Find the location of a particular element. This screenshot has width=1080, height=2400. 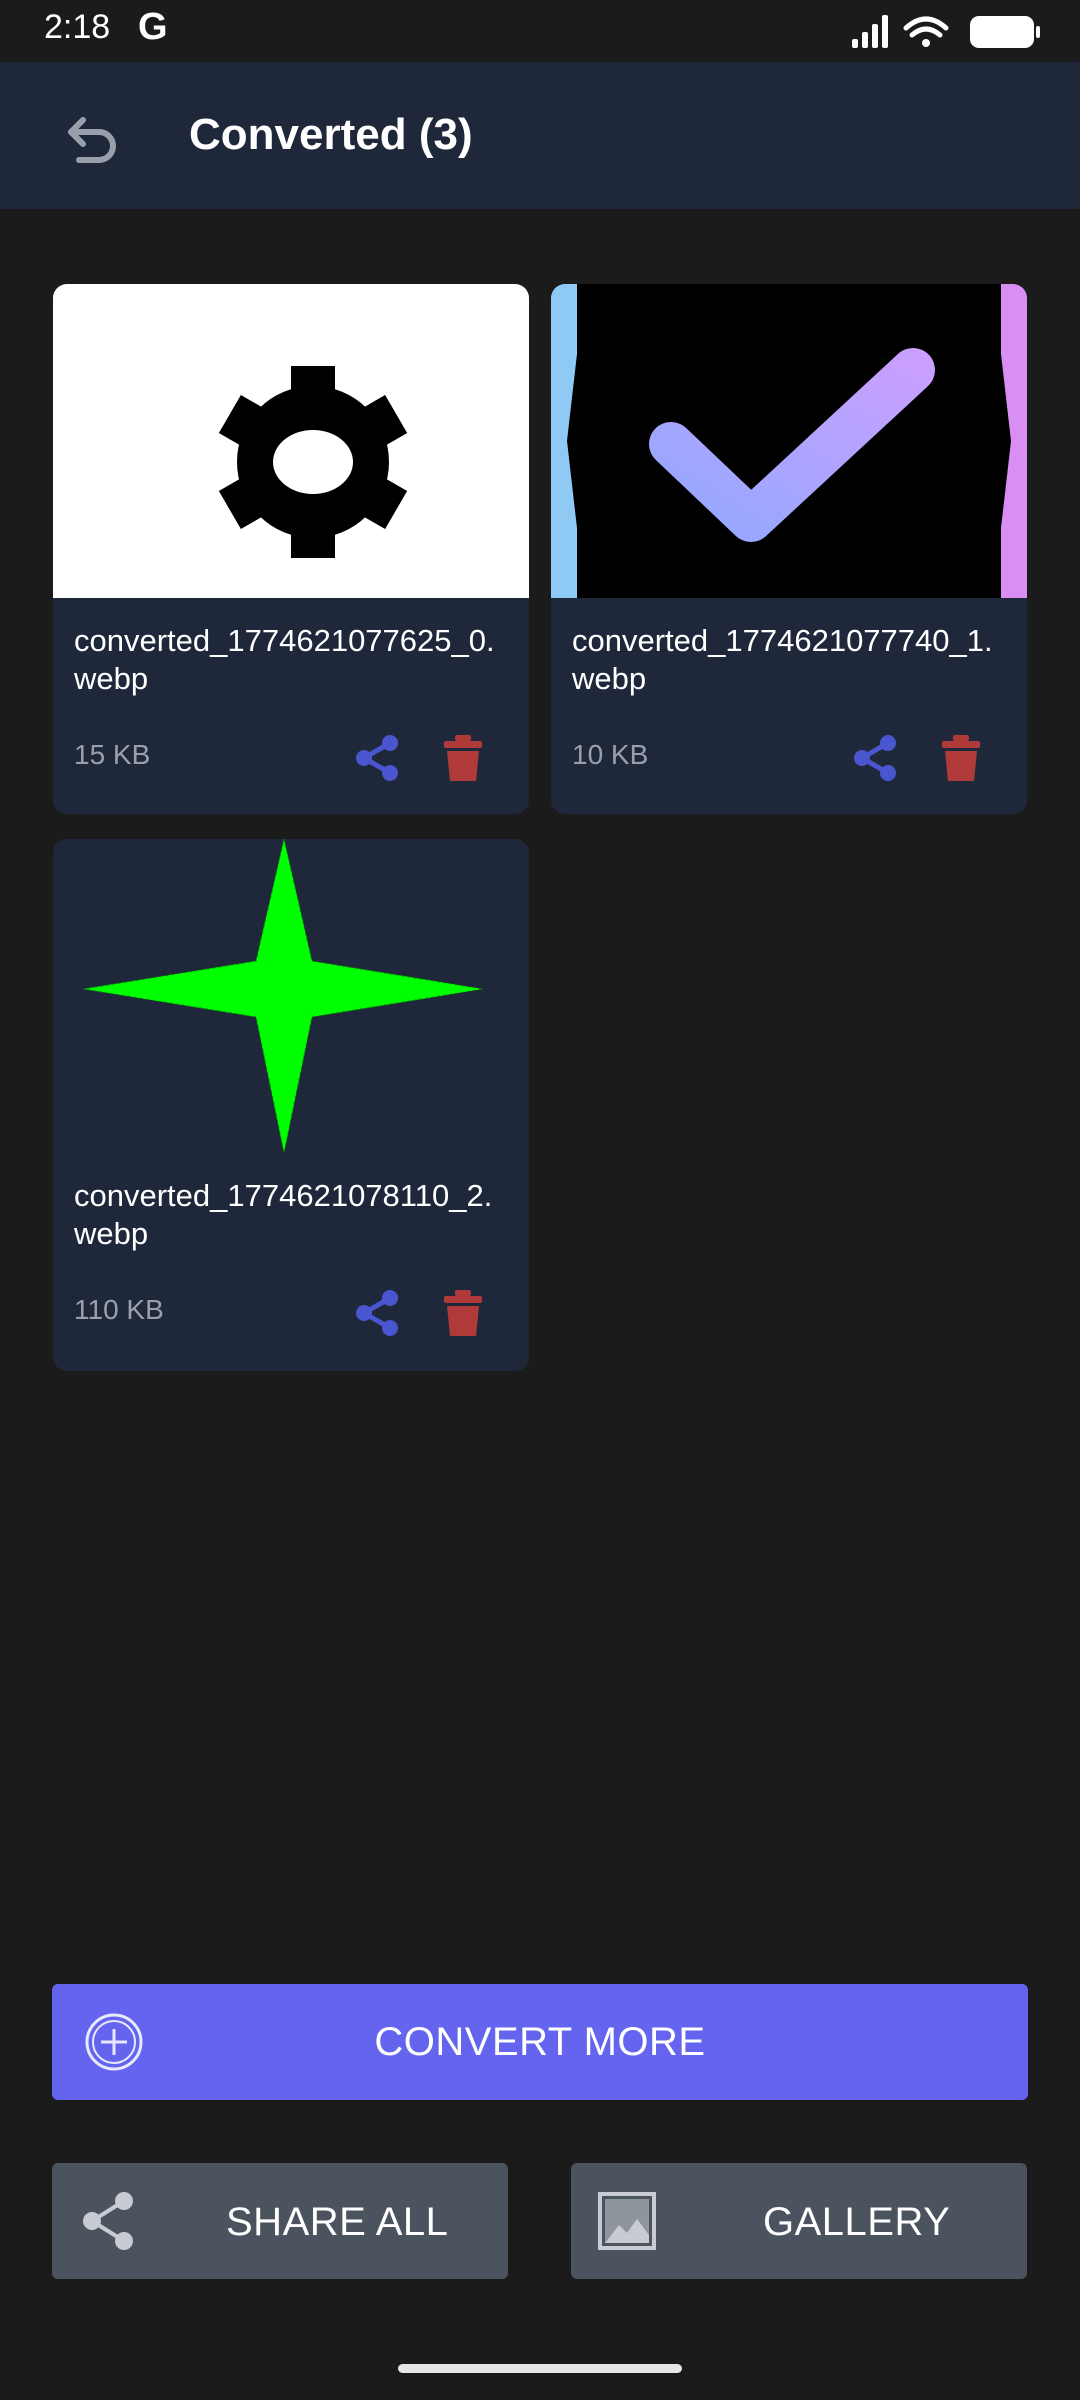

status-icons is located at coordinates (946, 31).